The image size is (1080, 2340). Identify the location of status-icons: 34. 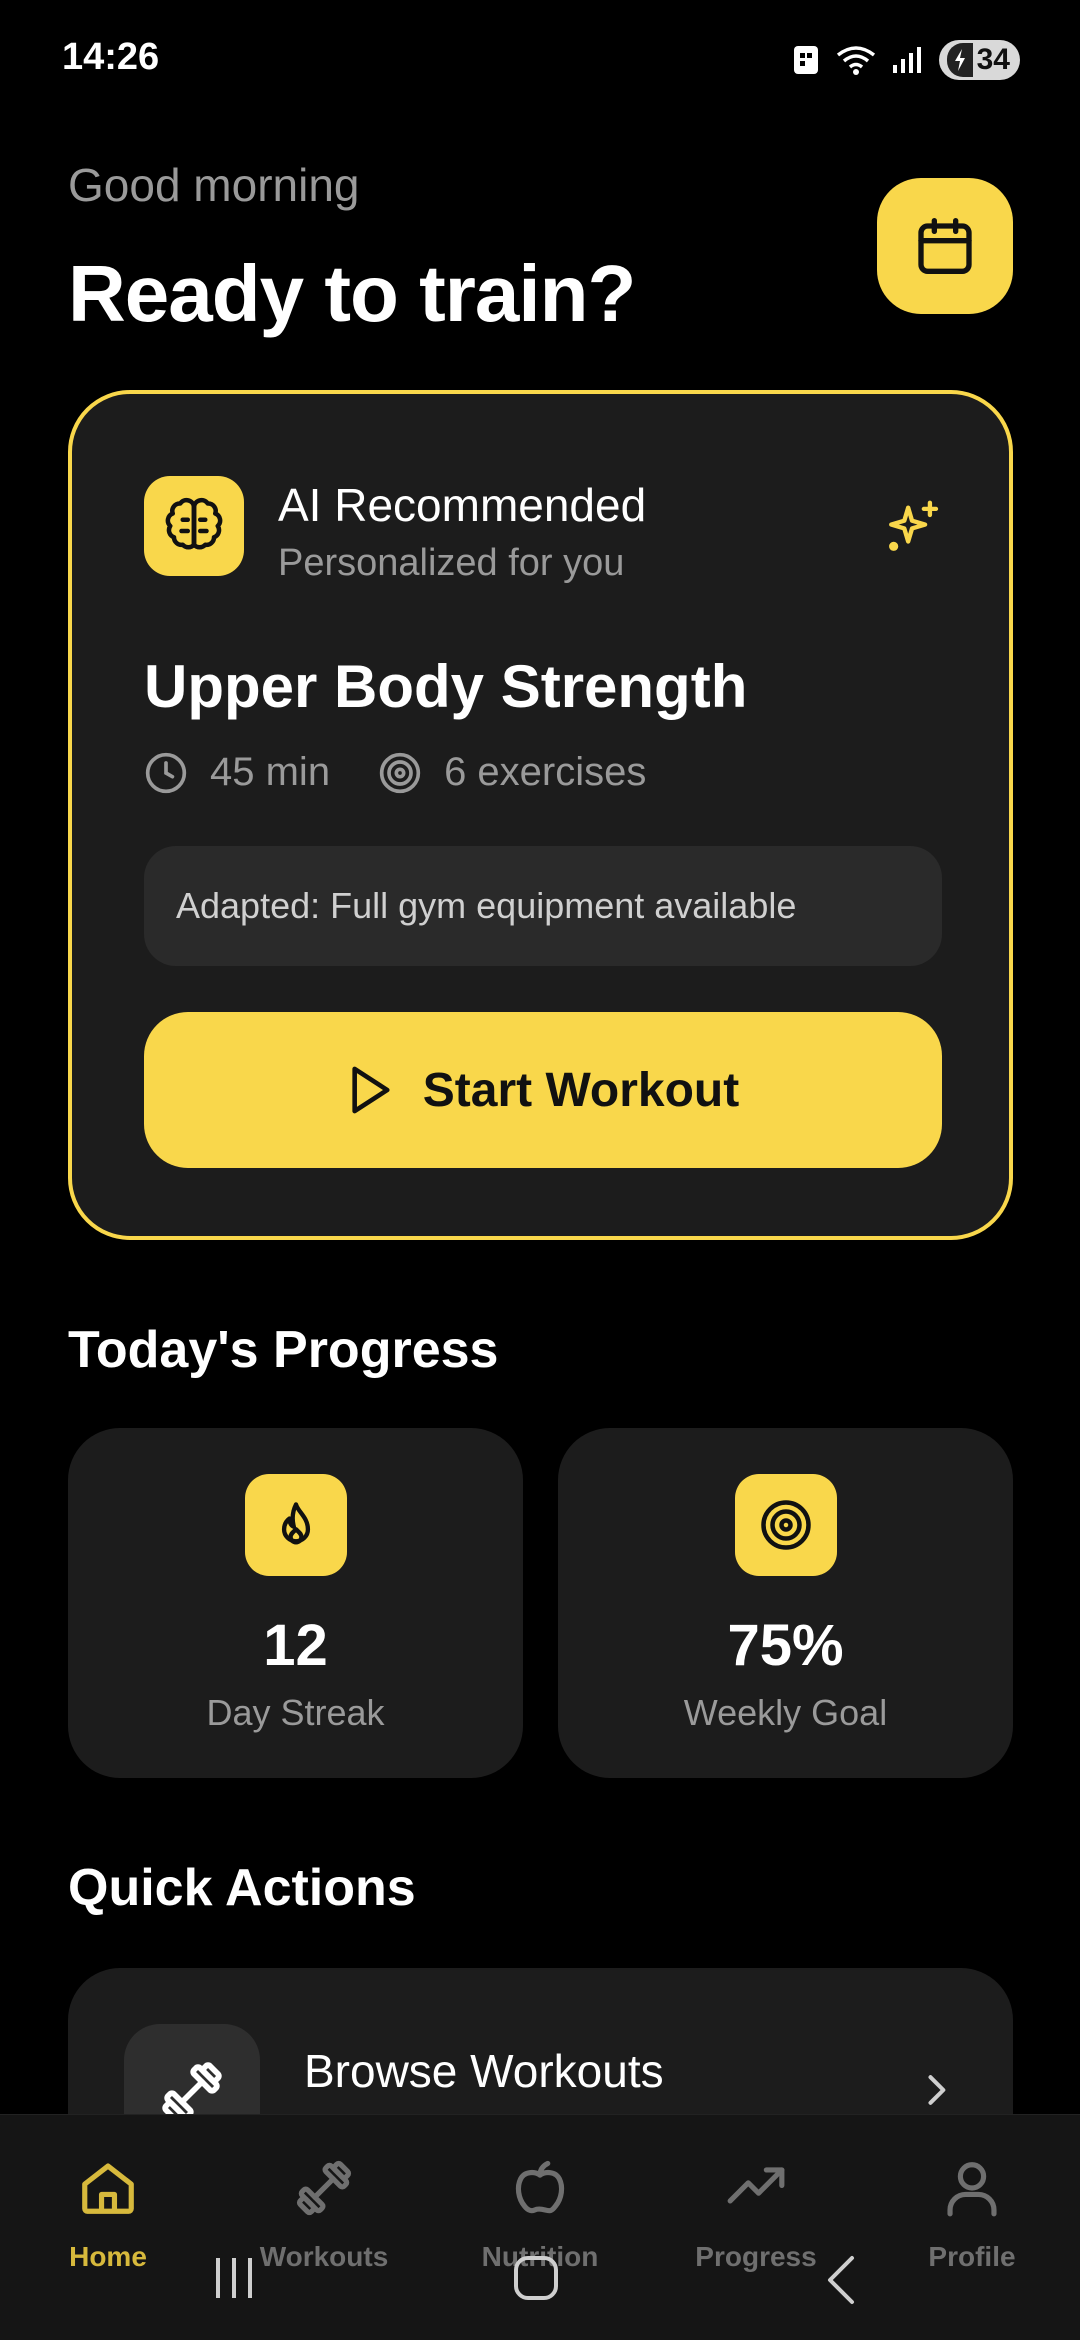
(905, 60).